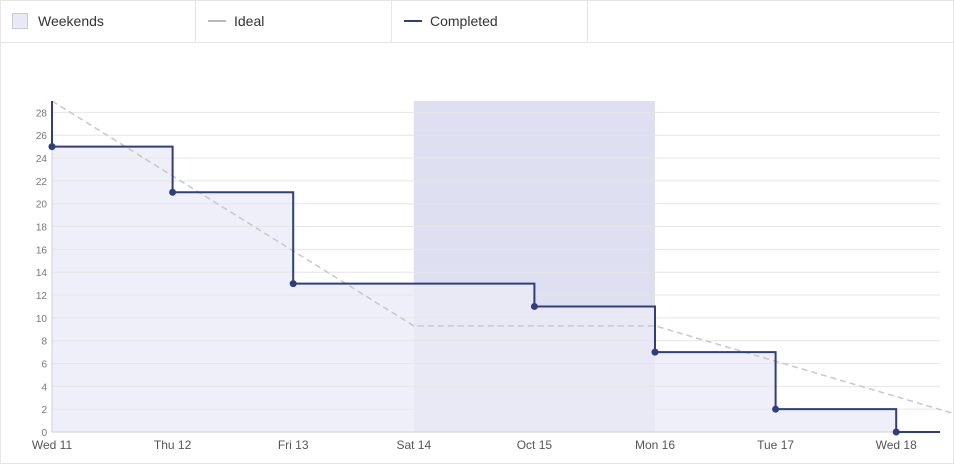  What do you see at coordinates (20, 21) in the screenshot?
I see `weekends-swatch` at bounding box center [20, 21].